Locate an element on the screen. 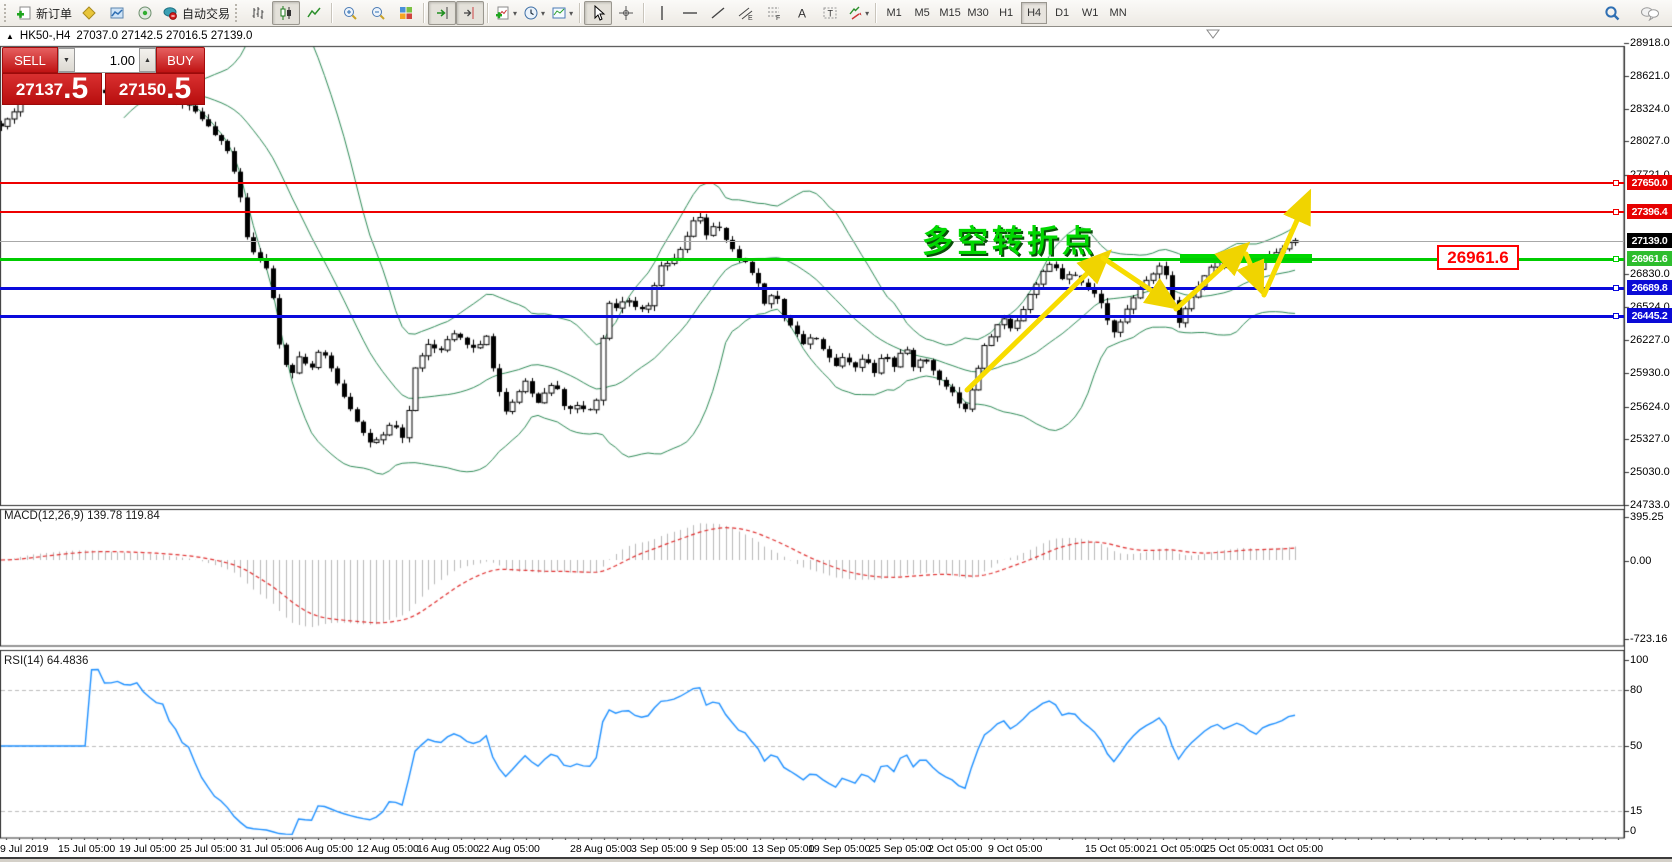  navigator-icon is located at coordinates (145, 13).